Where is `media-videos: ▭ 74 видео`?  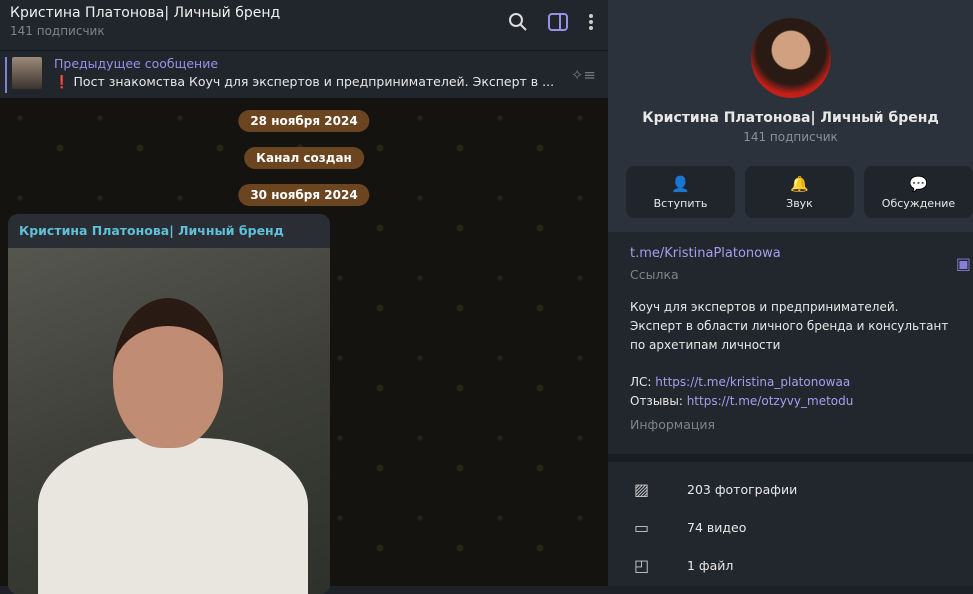
media-videos: ▭ 74 видео is located at coordinates (790, 527).